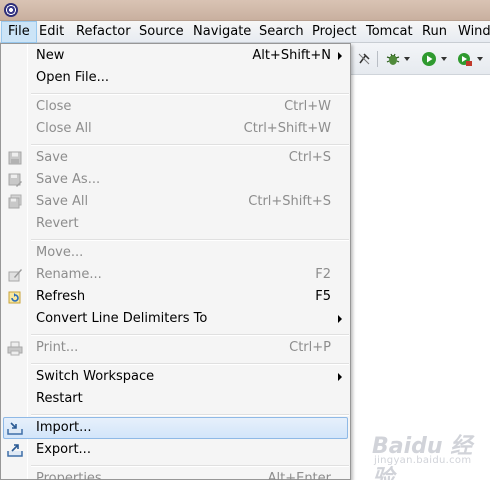  What do you see at coordinates (175, 107) in the screenshot?
I see `menu-item-close: Close Ctrl+W` at bounding box center [175, 107].